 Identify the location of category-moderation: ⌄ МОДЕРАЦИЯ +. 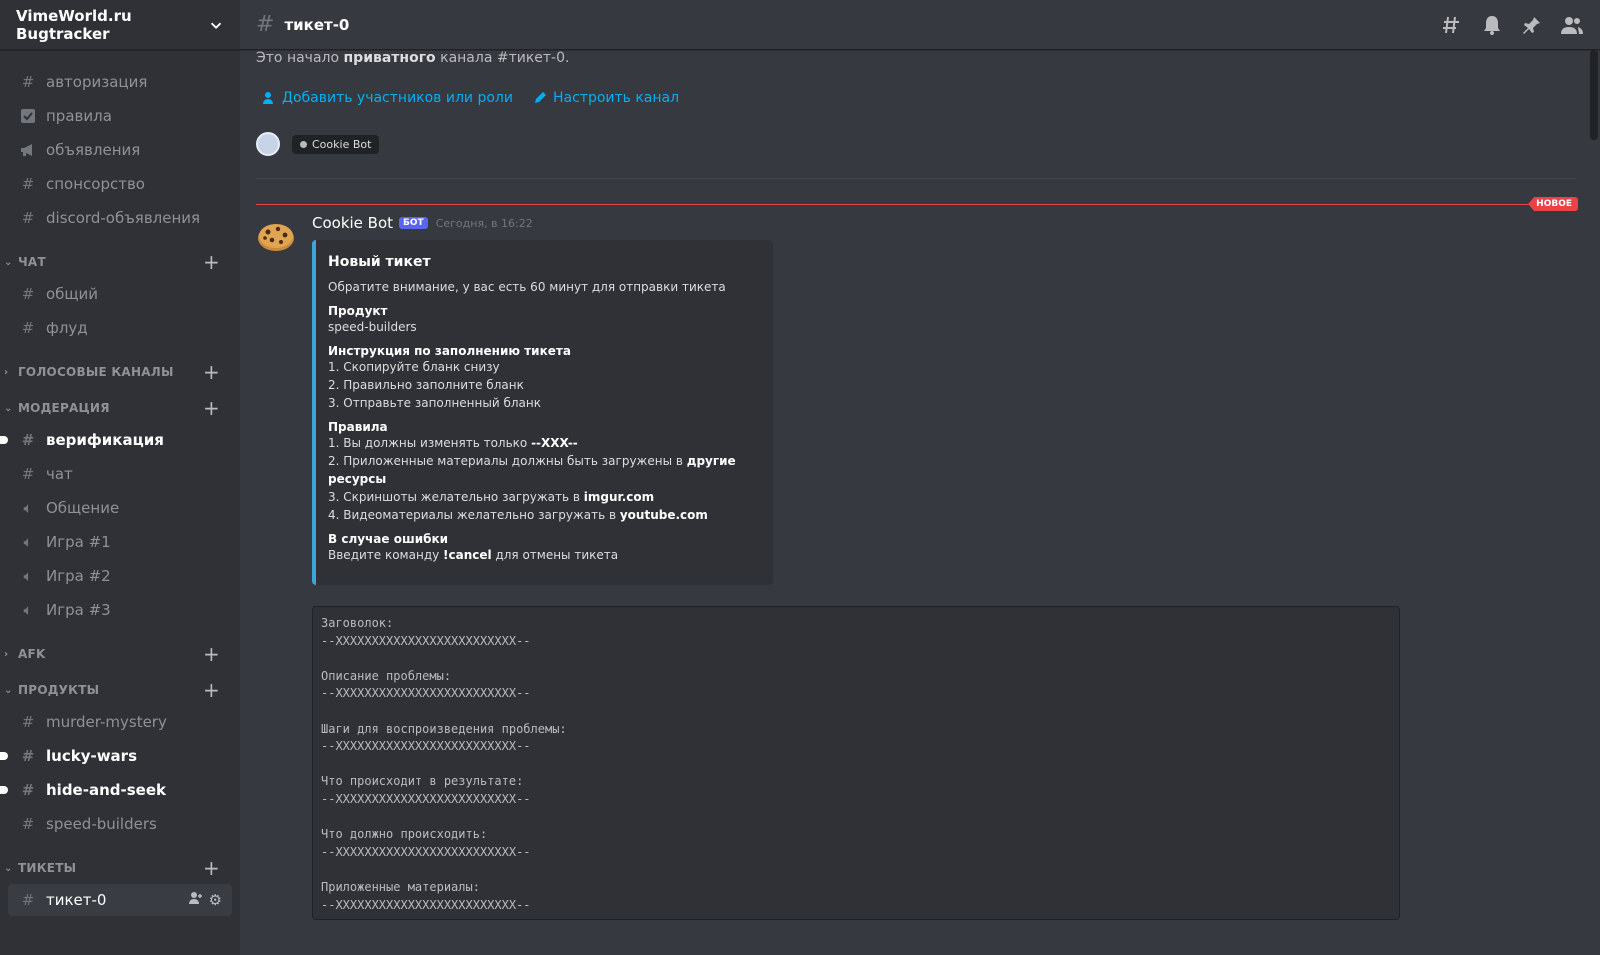
(120, 408).